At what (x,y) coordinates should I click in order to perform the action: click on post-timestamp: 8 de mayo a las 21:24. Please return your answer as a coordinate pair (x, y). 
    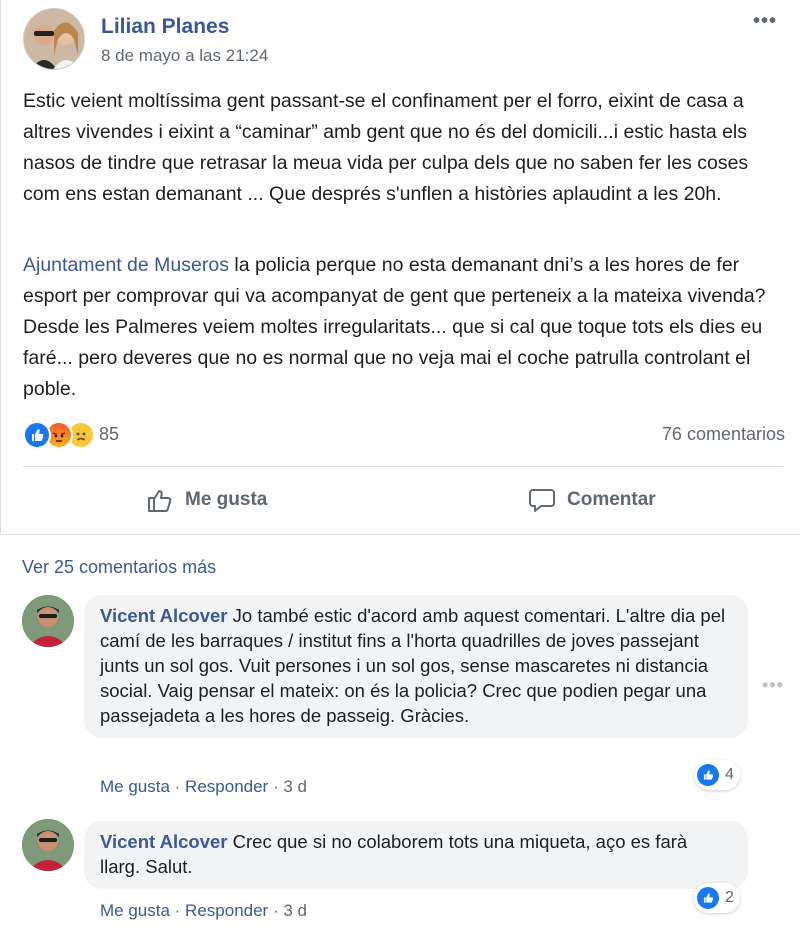
    Looking at the image, I should click on (184, 56).